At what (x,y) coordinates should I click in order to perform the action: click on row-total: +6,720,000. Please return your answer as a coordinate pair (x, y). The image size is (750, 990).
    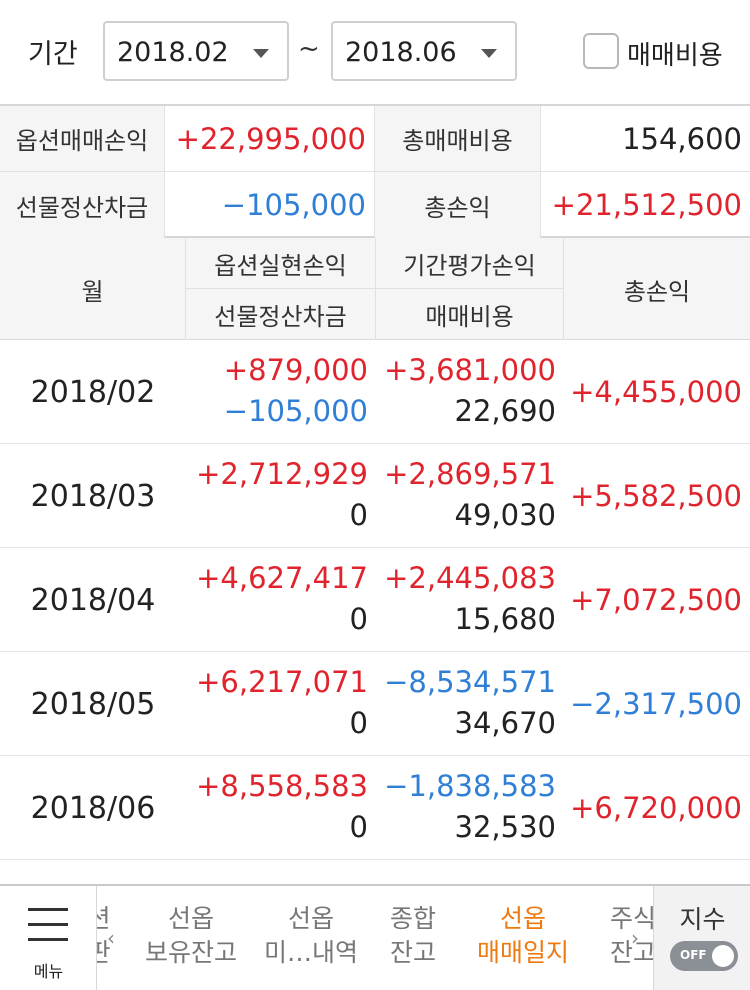
    Looking at the image, I should click on (656, 808).